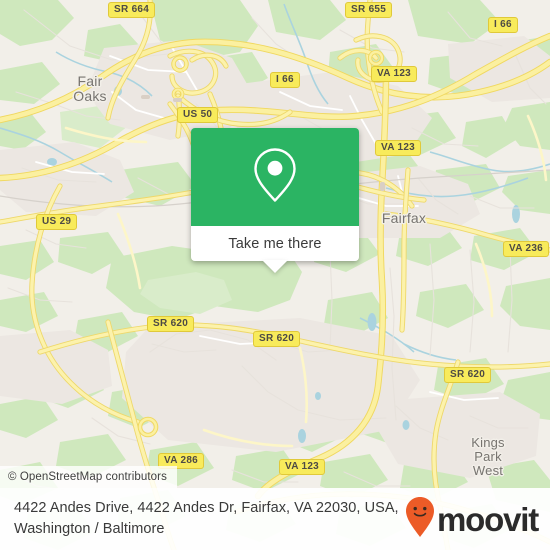  What do you see at coordinates (285, 80) in the screenshot?
I see `highway-shield-i-66-left: I 66` at bounding box center [285, 80].